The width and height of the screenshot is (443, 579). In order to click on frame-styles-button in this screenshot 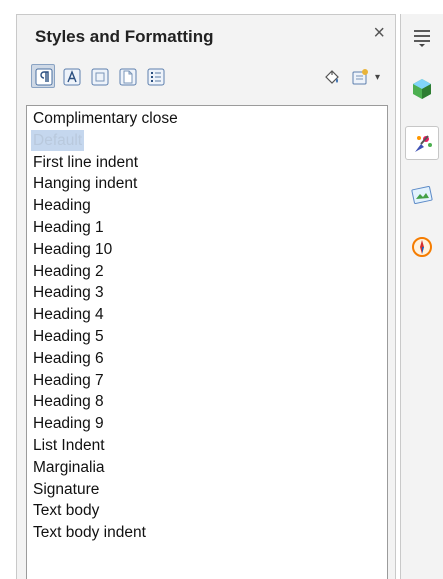, I will do `click(99, 76)`.